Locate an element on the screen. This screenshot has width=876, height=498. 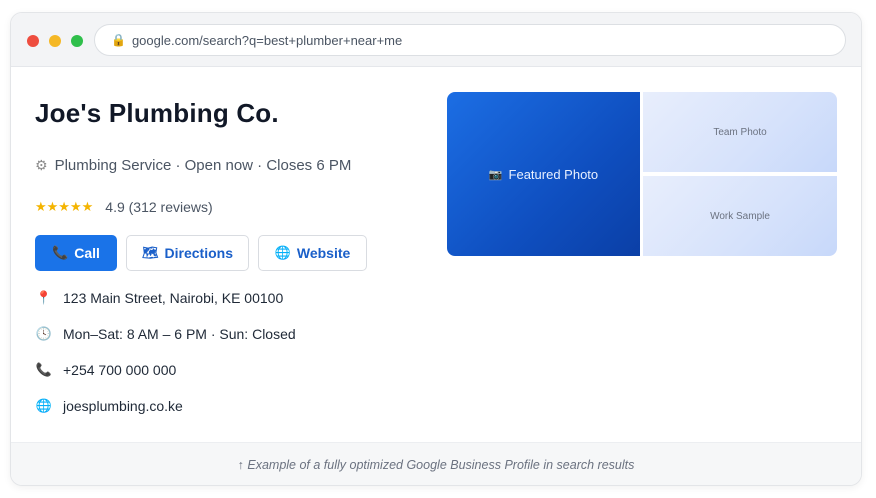
hours-row: 🕓 Mon–Sat: 8 AM – 6 PM · Sun: Closed is located at coordinates (165, 334).